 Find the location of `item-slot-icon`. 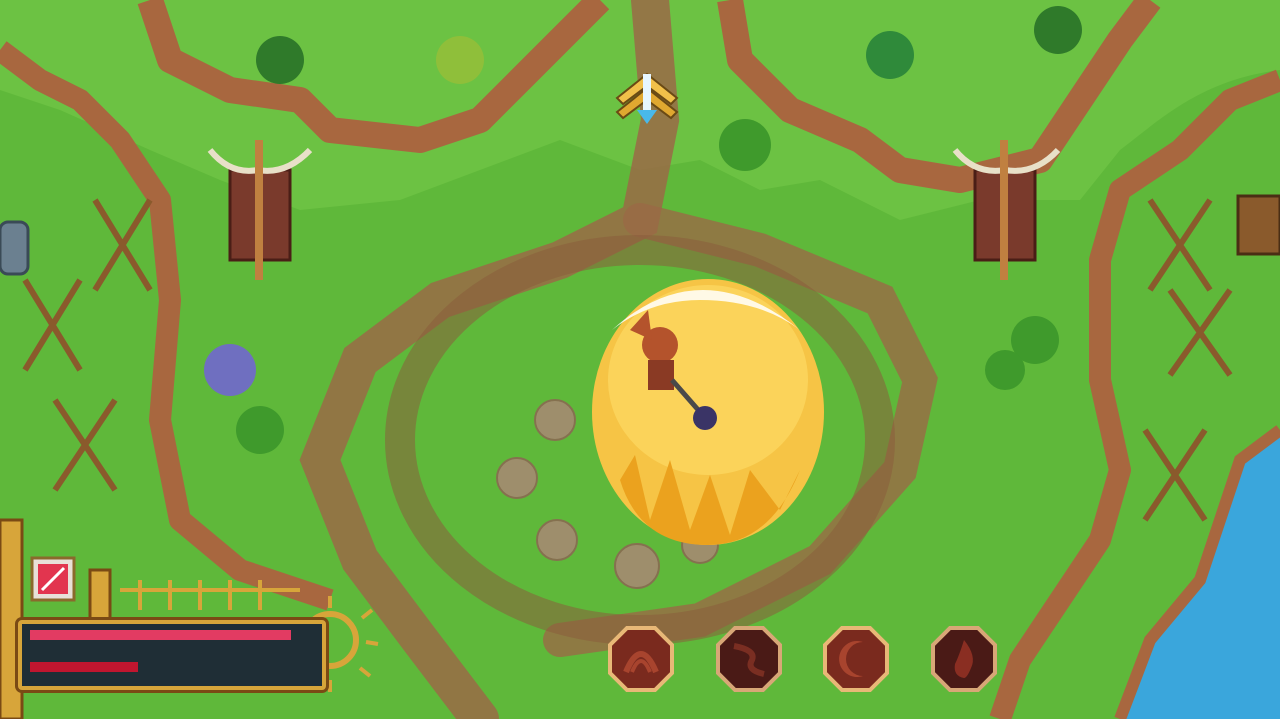

item-slot-icon is located at coordinates (53, 579).